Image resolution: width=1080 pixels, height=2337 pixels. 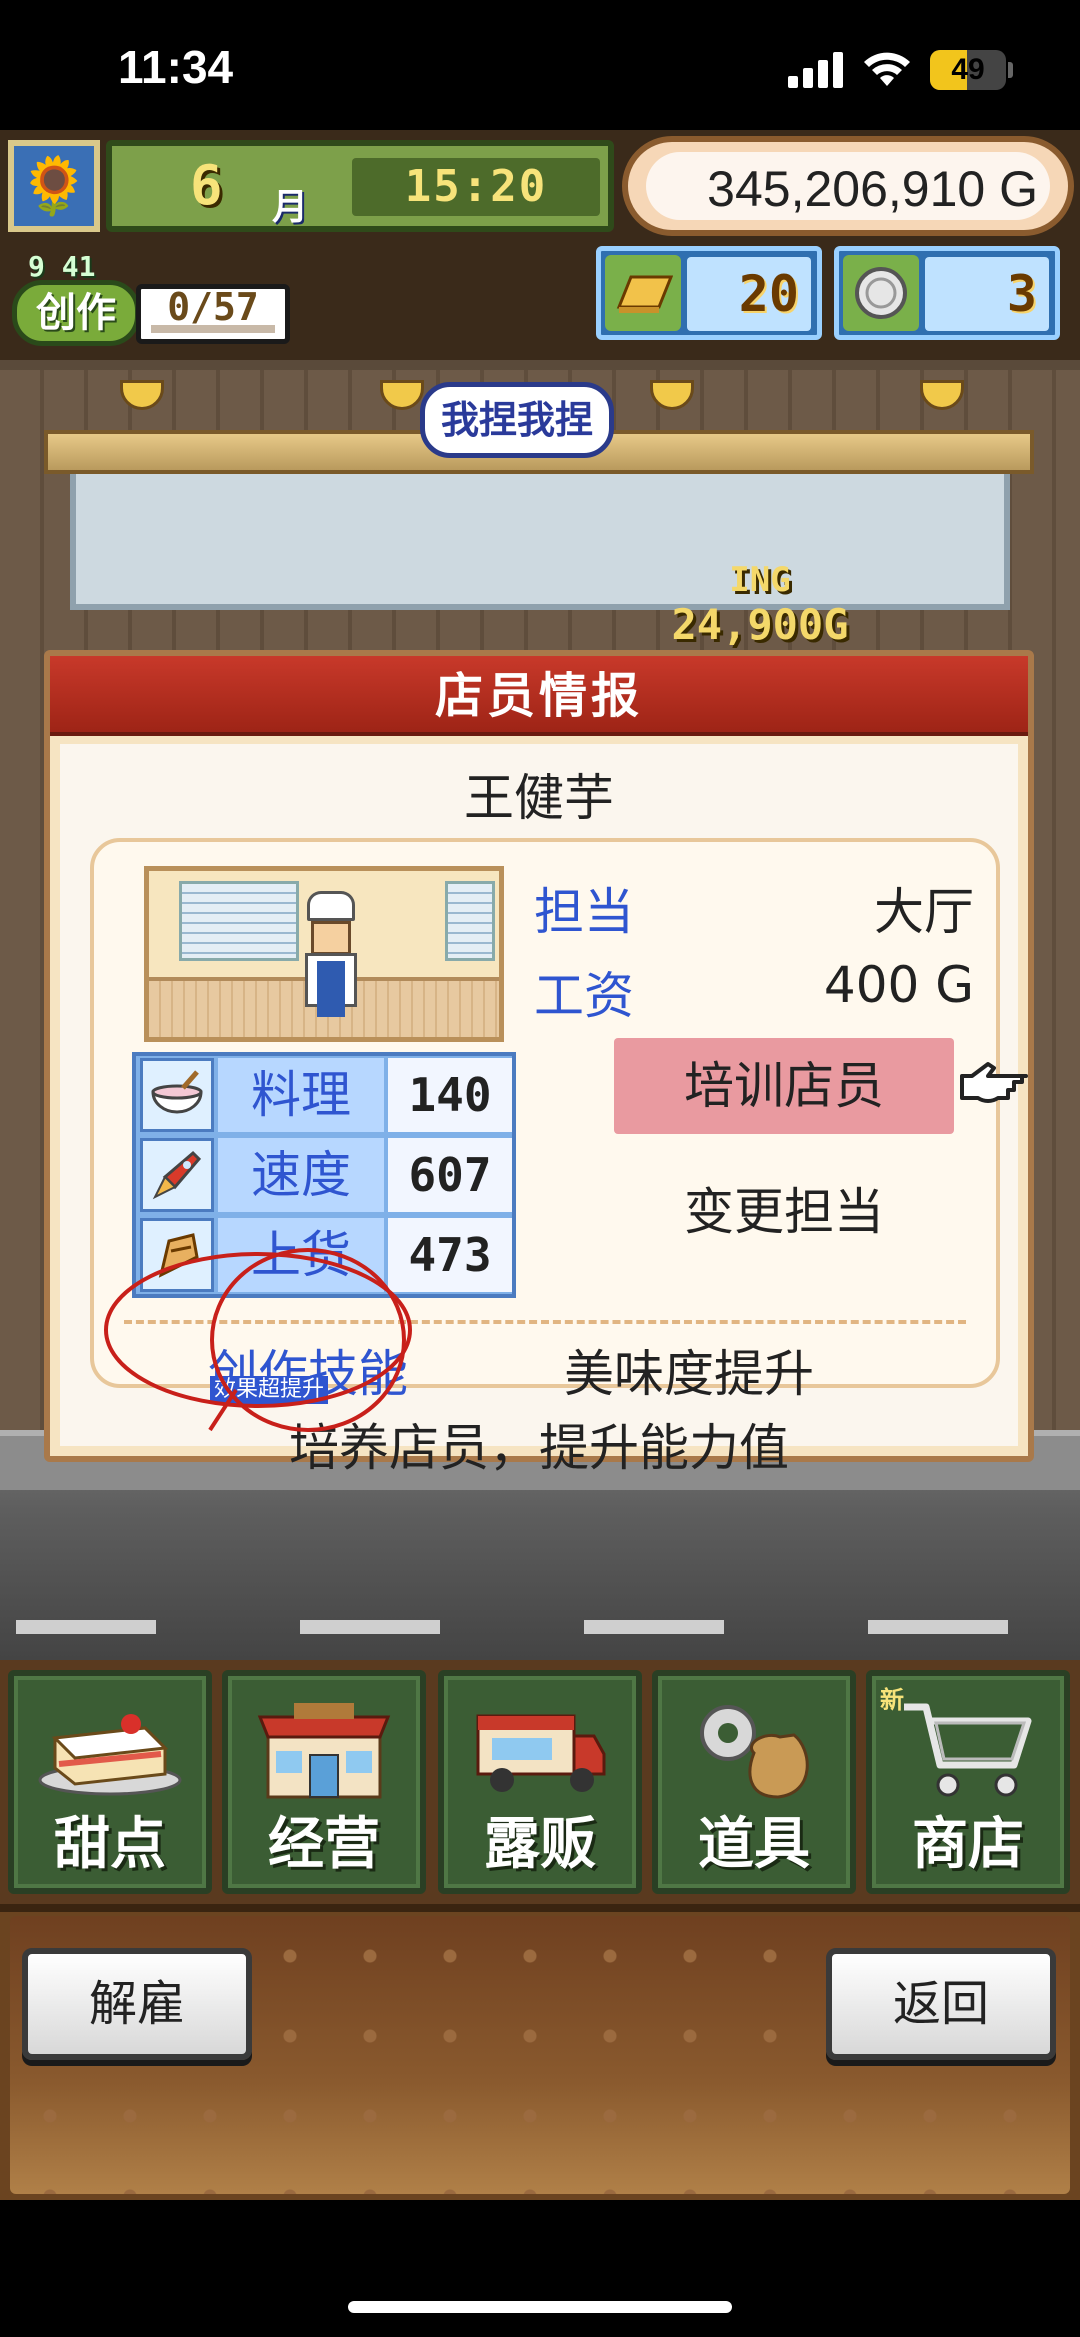 What do you see at coordinates (941, 2004) in the screenshot?
I see `back-button: 返回` at bounding box center [941, 2004].